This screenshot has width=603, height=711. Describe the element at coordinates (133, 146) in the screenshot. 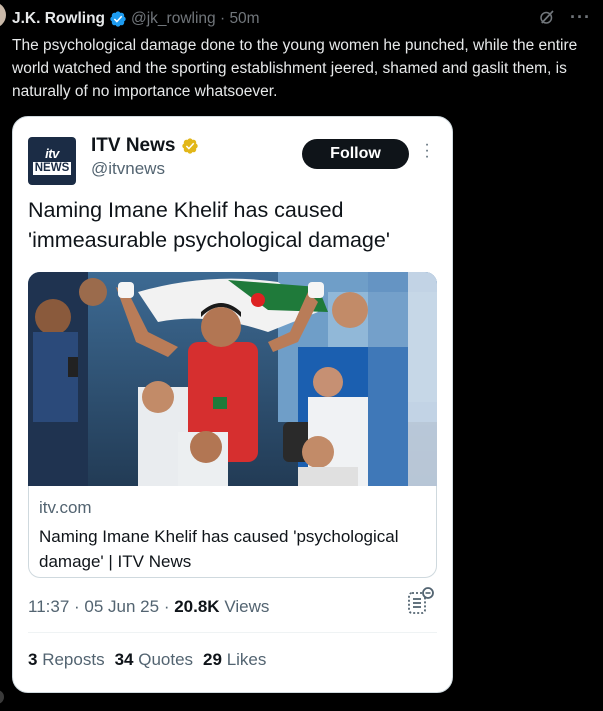

I see `quote-author-name: ITV News` at that location.